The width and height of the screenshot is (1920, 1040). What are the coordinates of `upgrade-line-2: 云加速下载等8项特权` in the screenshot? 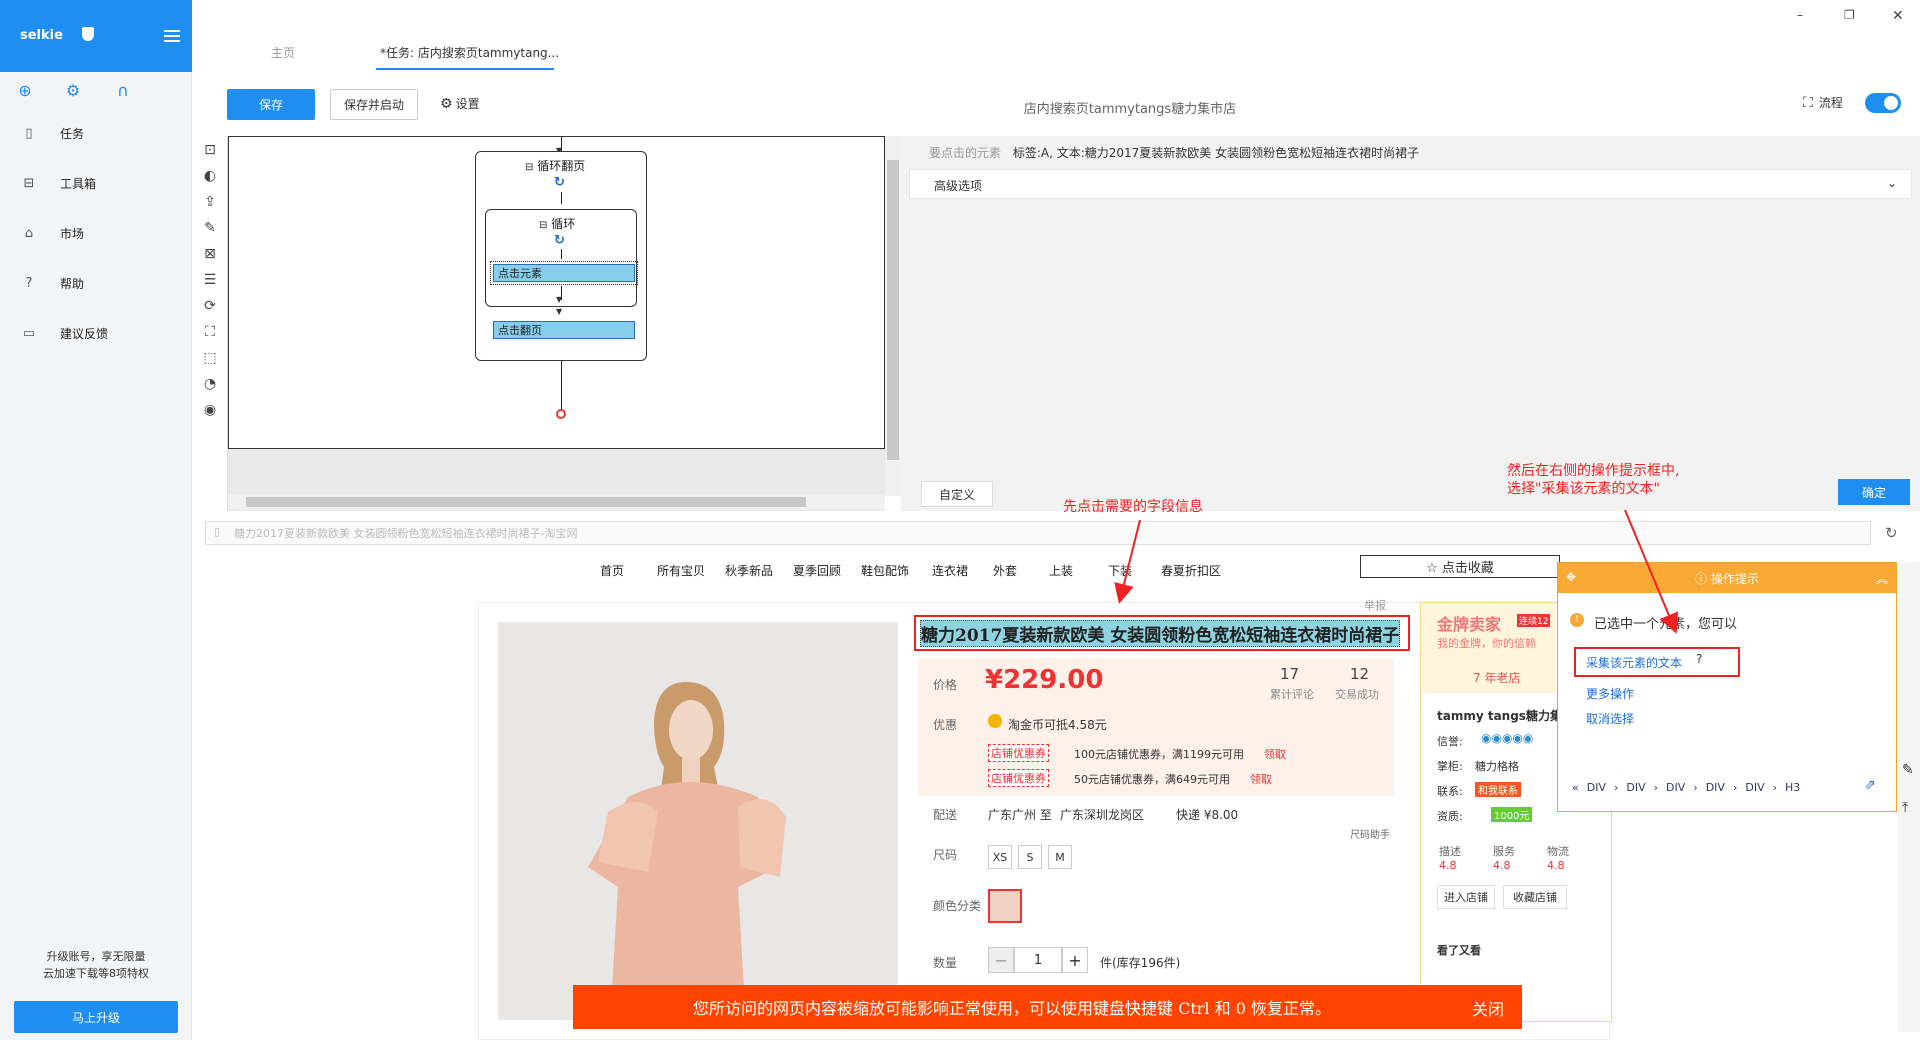 It's located at (96, 973).